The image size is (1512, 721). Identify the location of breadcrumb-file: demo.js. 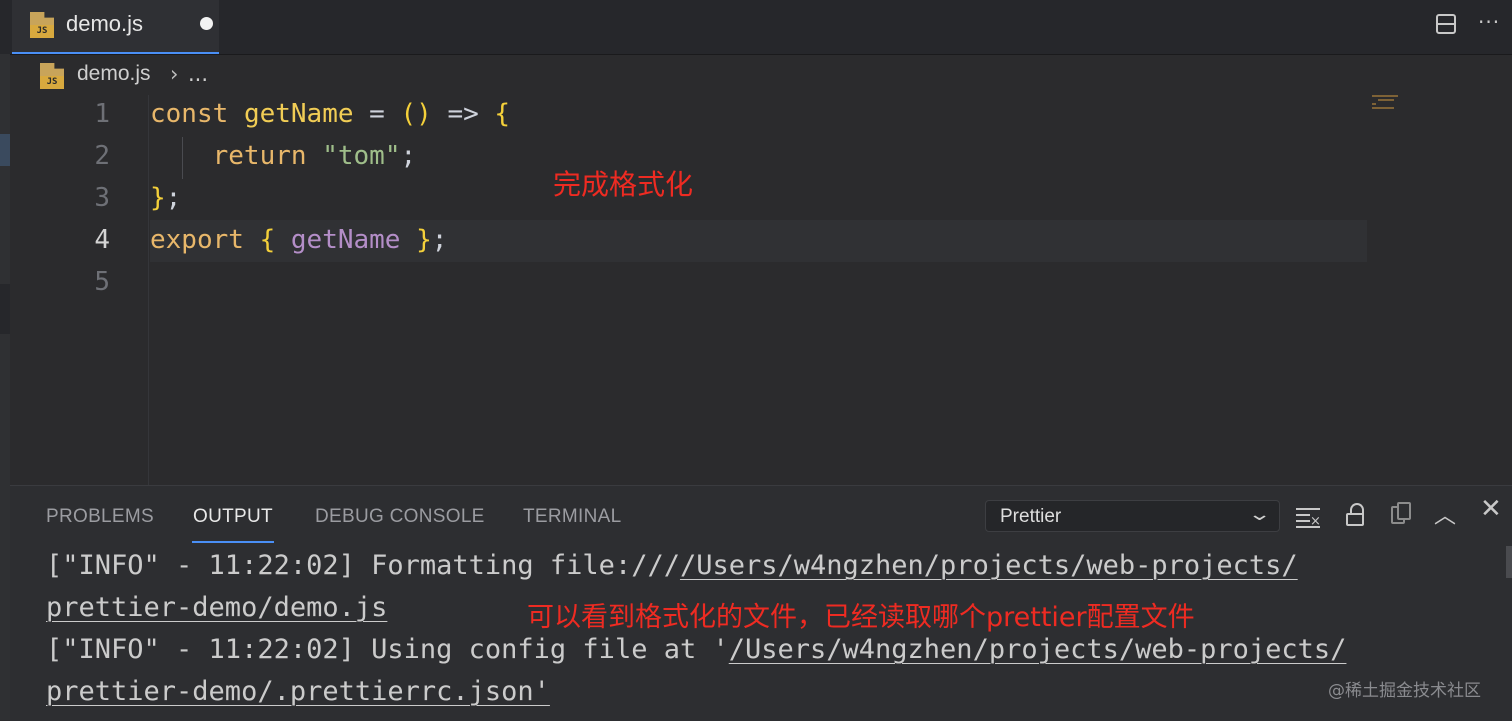
(114, 74).